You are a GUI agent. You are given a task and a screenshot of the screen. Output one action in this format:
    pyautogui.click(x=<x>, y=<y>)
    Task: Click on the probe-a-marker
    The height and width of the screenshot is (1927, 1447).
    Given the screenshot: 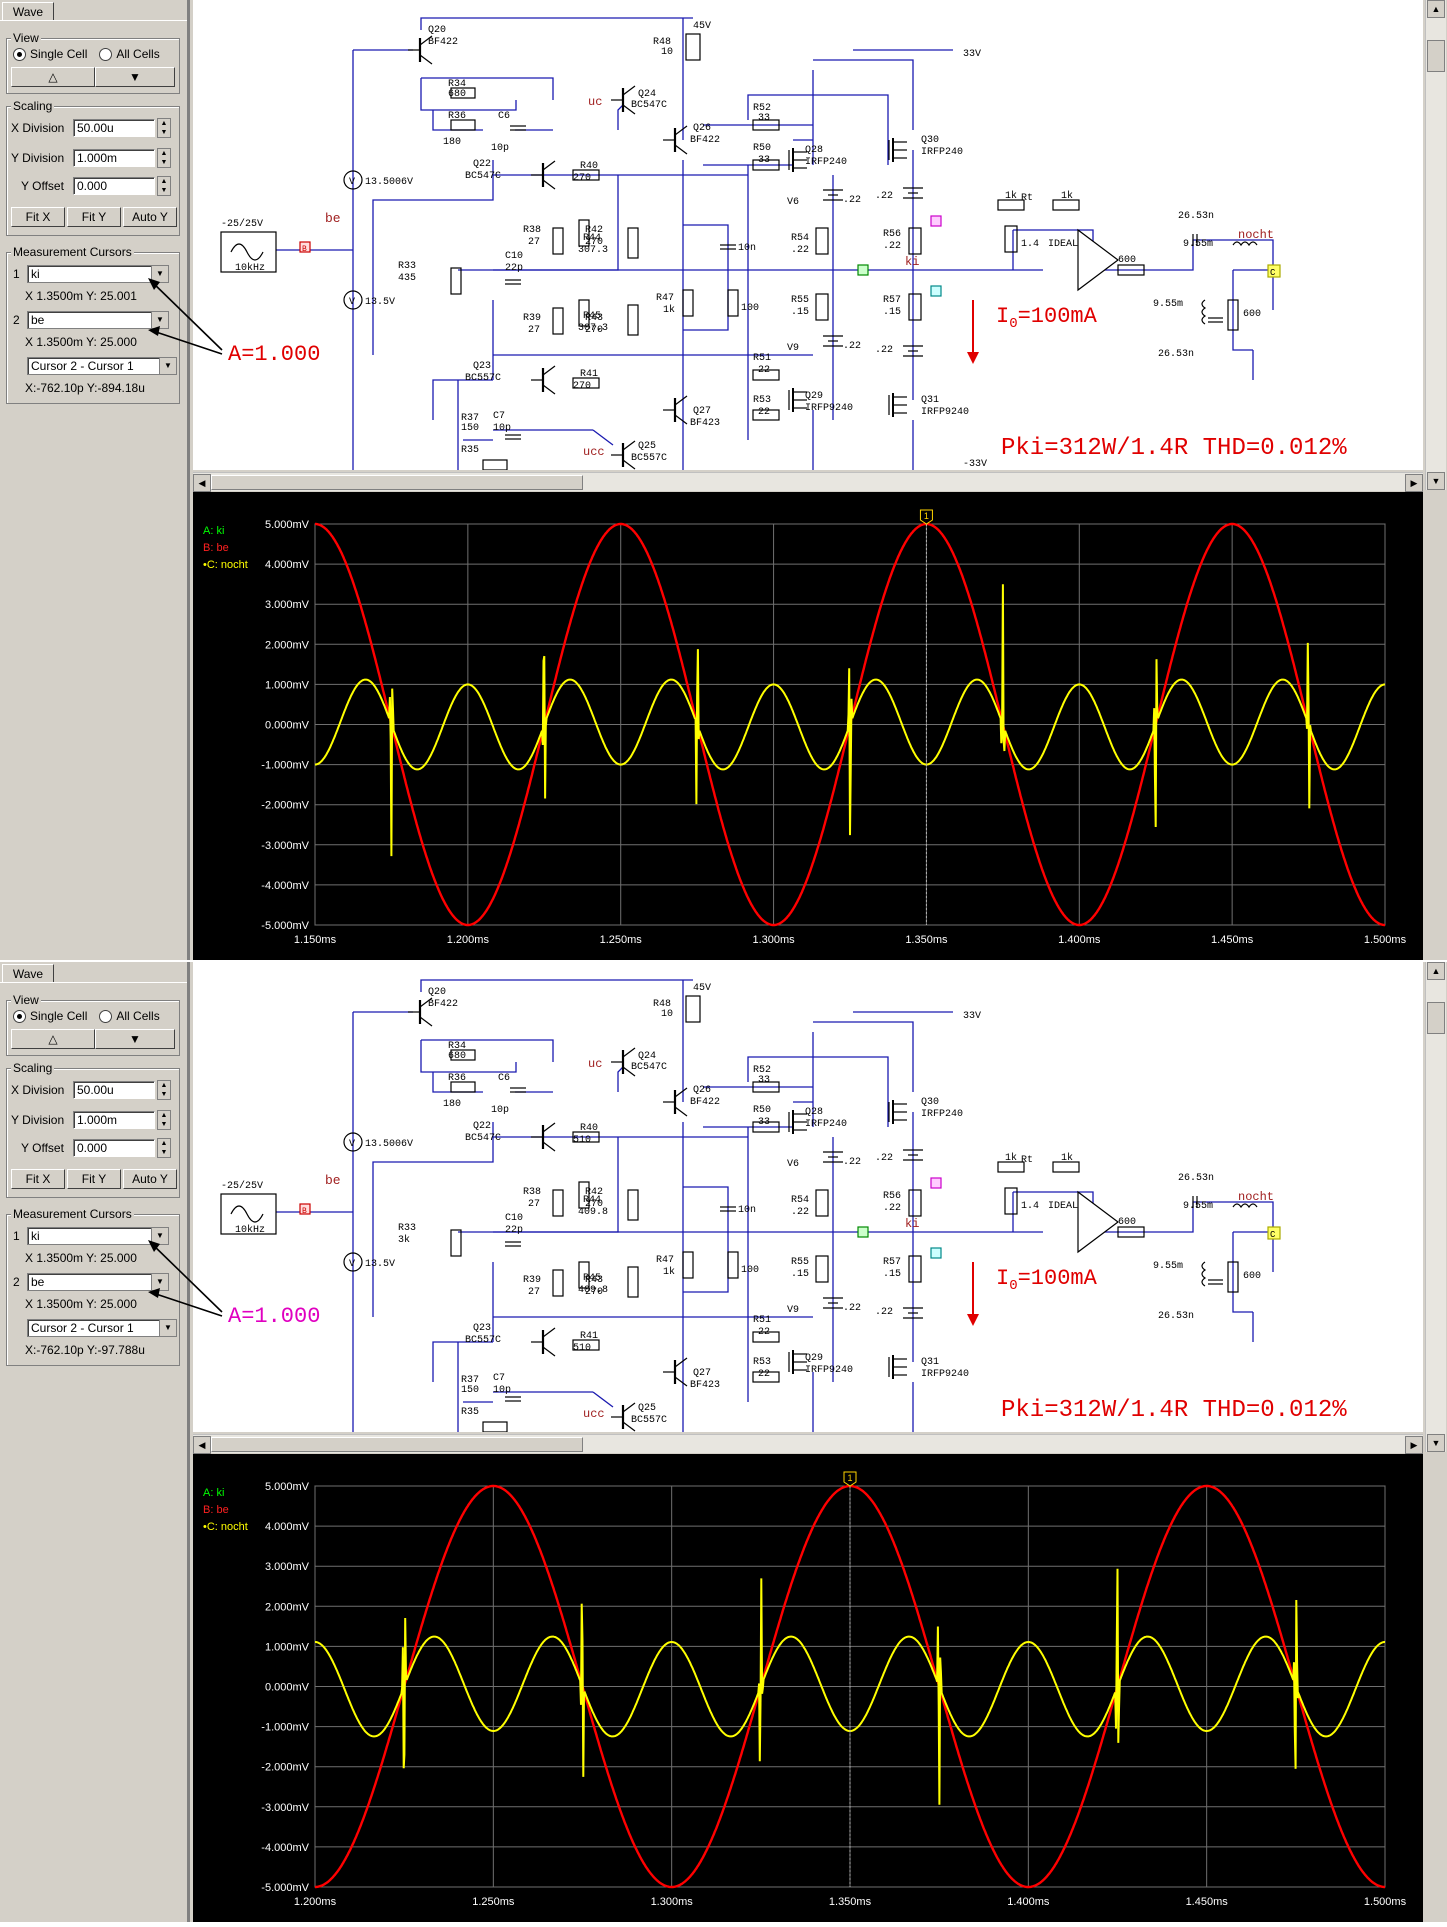 What is the action you would take?
    pyautogui.click(x=863, y=1232)
    